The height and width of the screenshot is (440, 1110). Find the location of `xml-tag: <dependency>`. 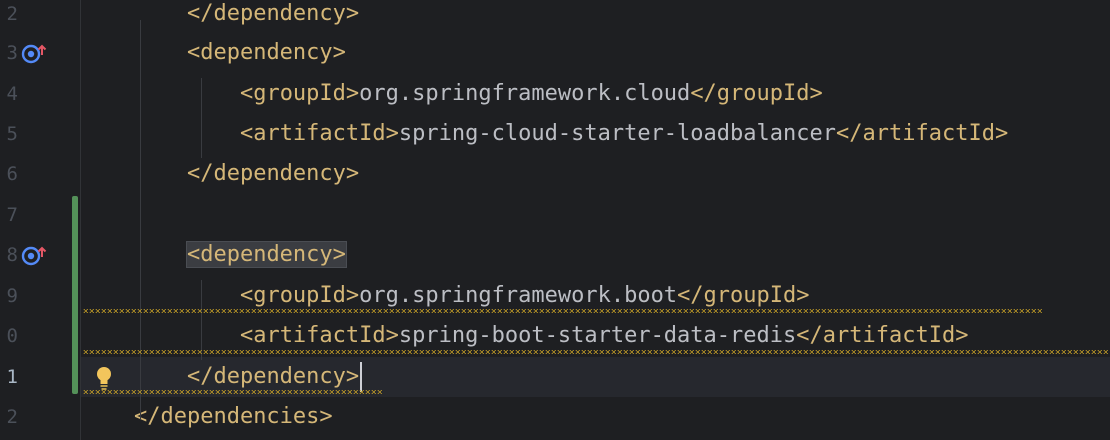

xml-tag: <dependency> is located at coordinates (266, 52).